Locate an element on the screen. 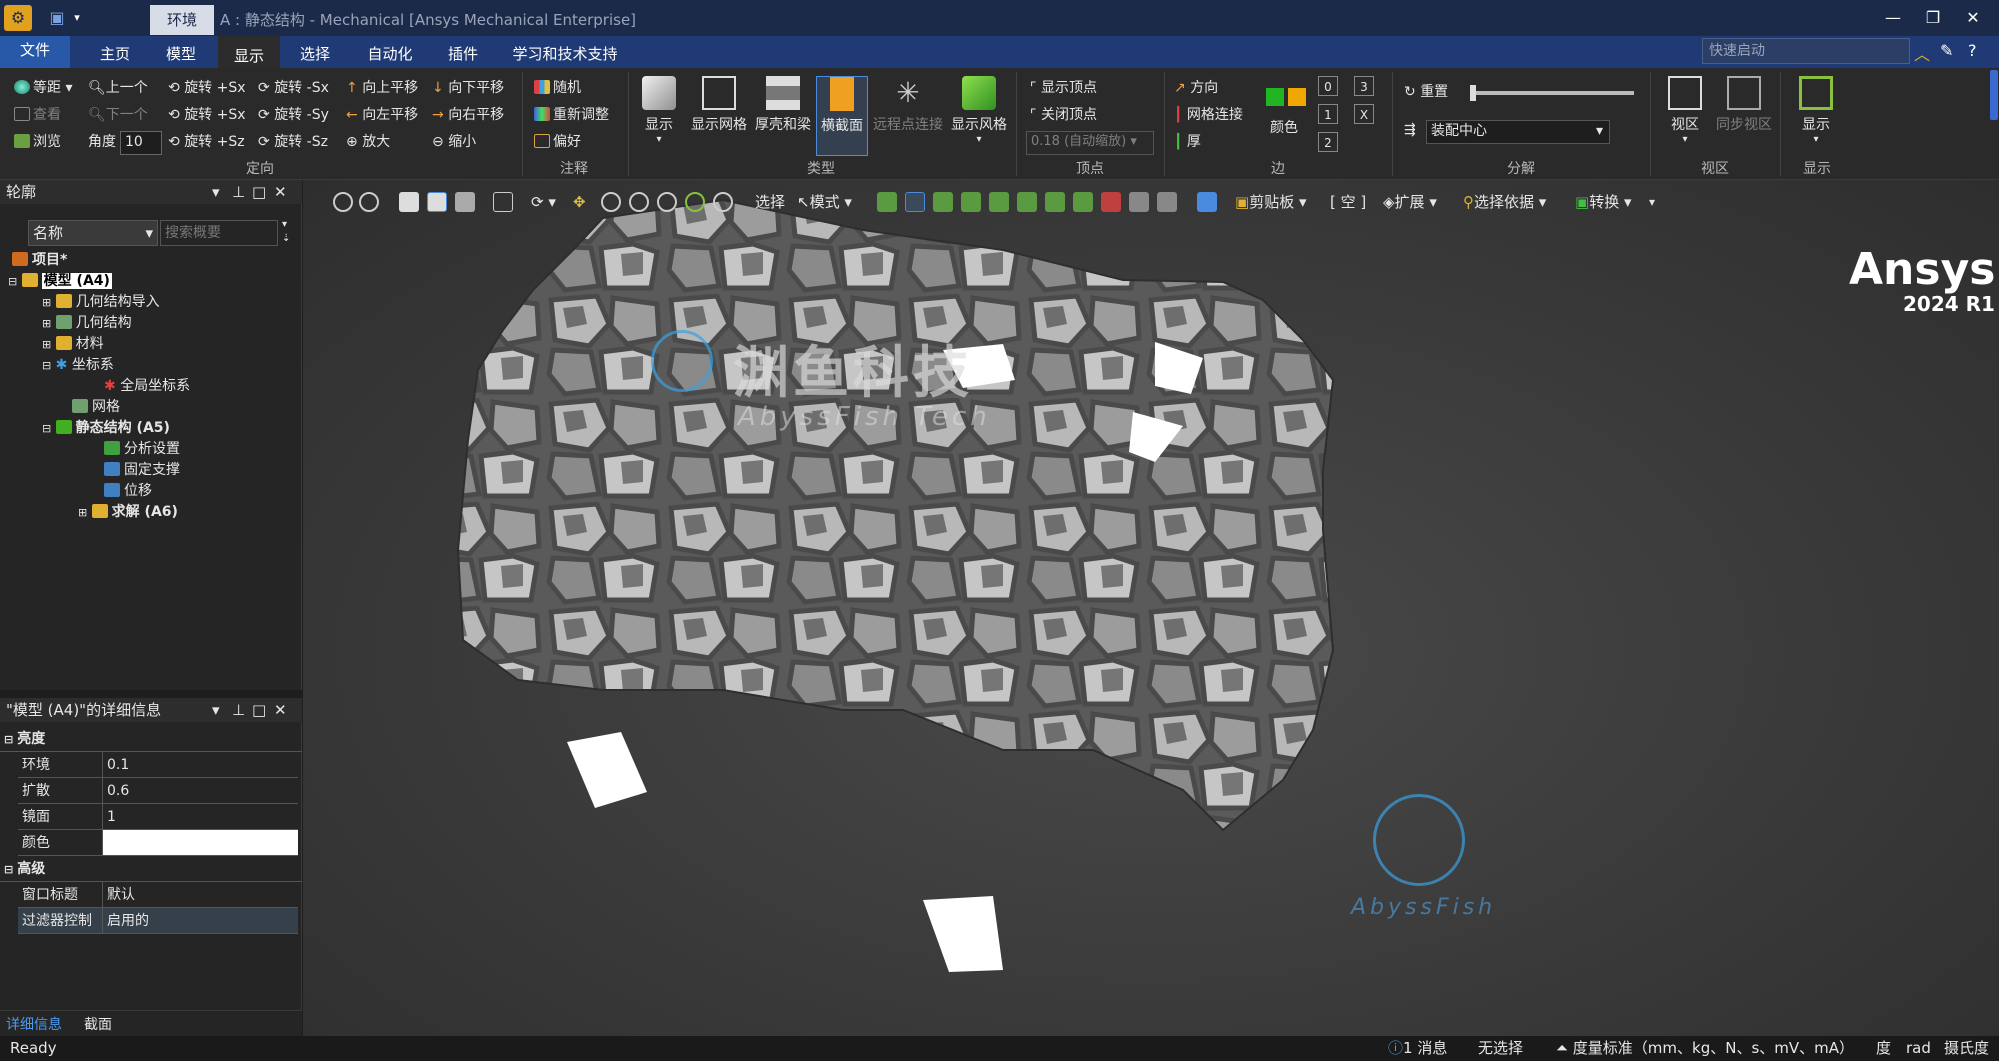 This screenshot has height=1061, width=1999. select-mesh-icon is located at coordinates (1083, 202).